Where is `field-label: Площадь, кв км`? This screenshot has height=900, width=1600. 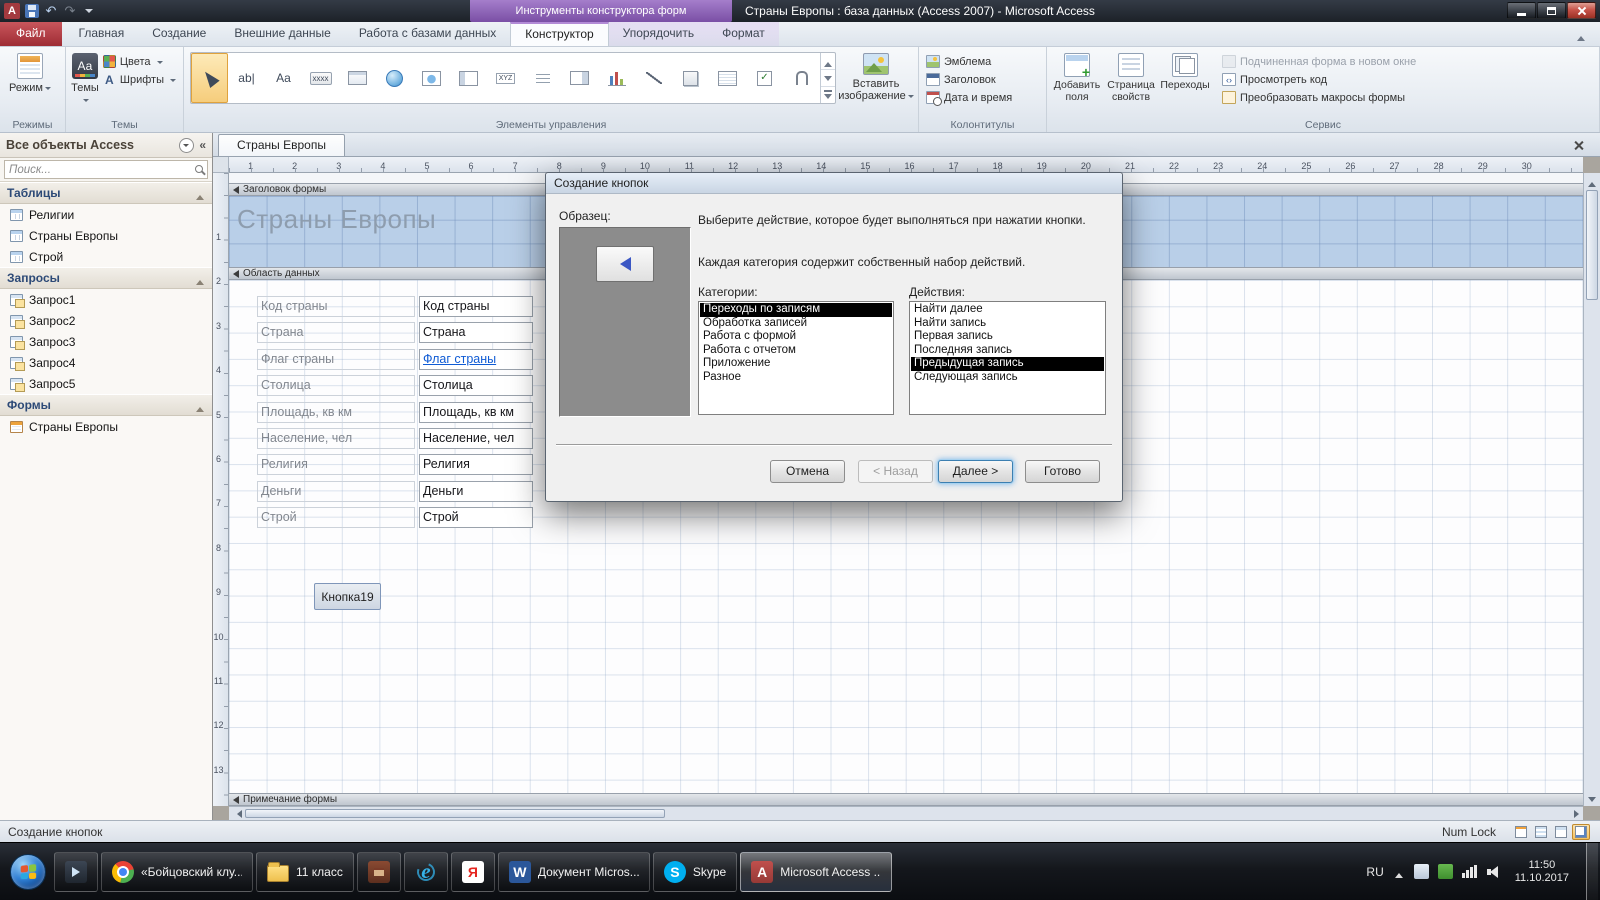
field-label: Площадь, кв км is located at coordinates (336, 412).